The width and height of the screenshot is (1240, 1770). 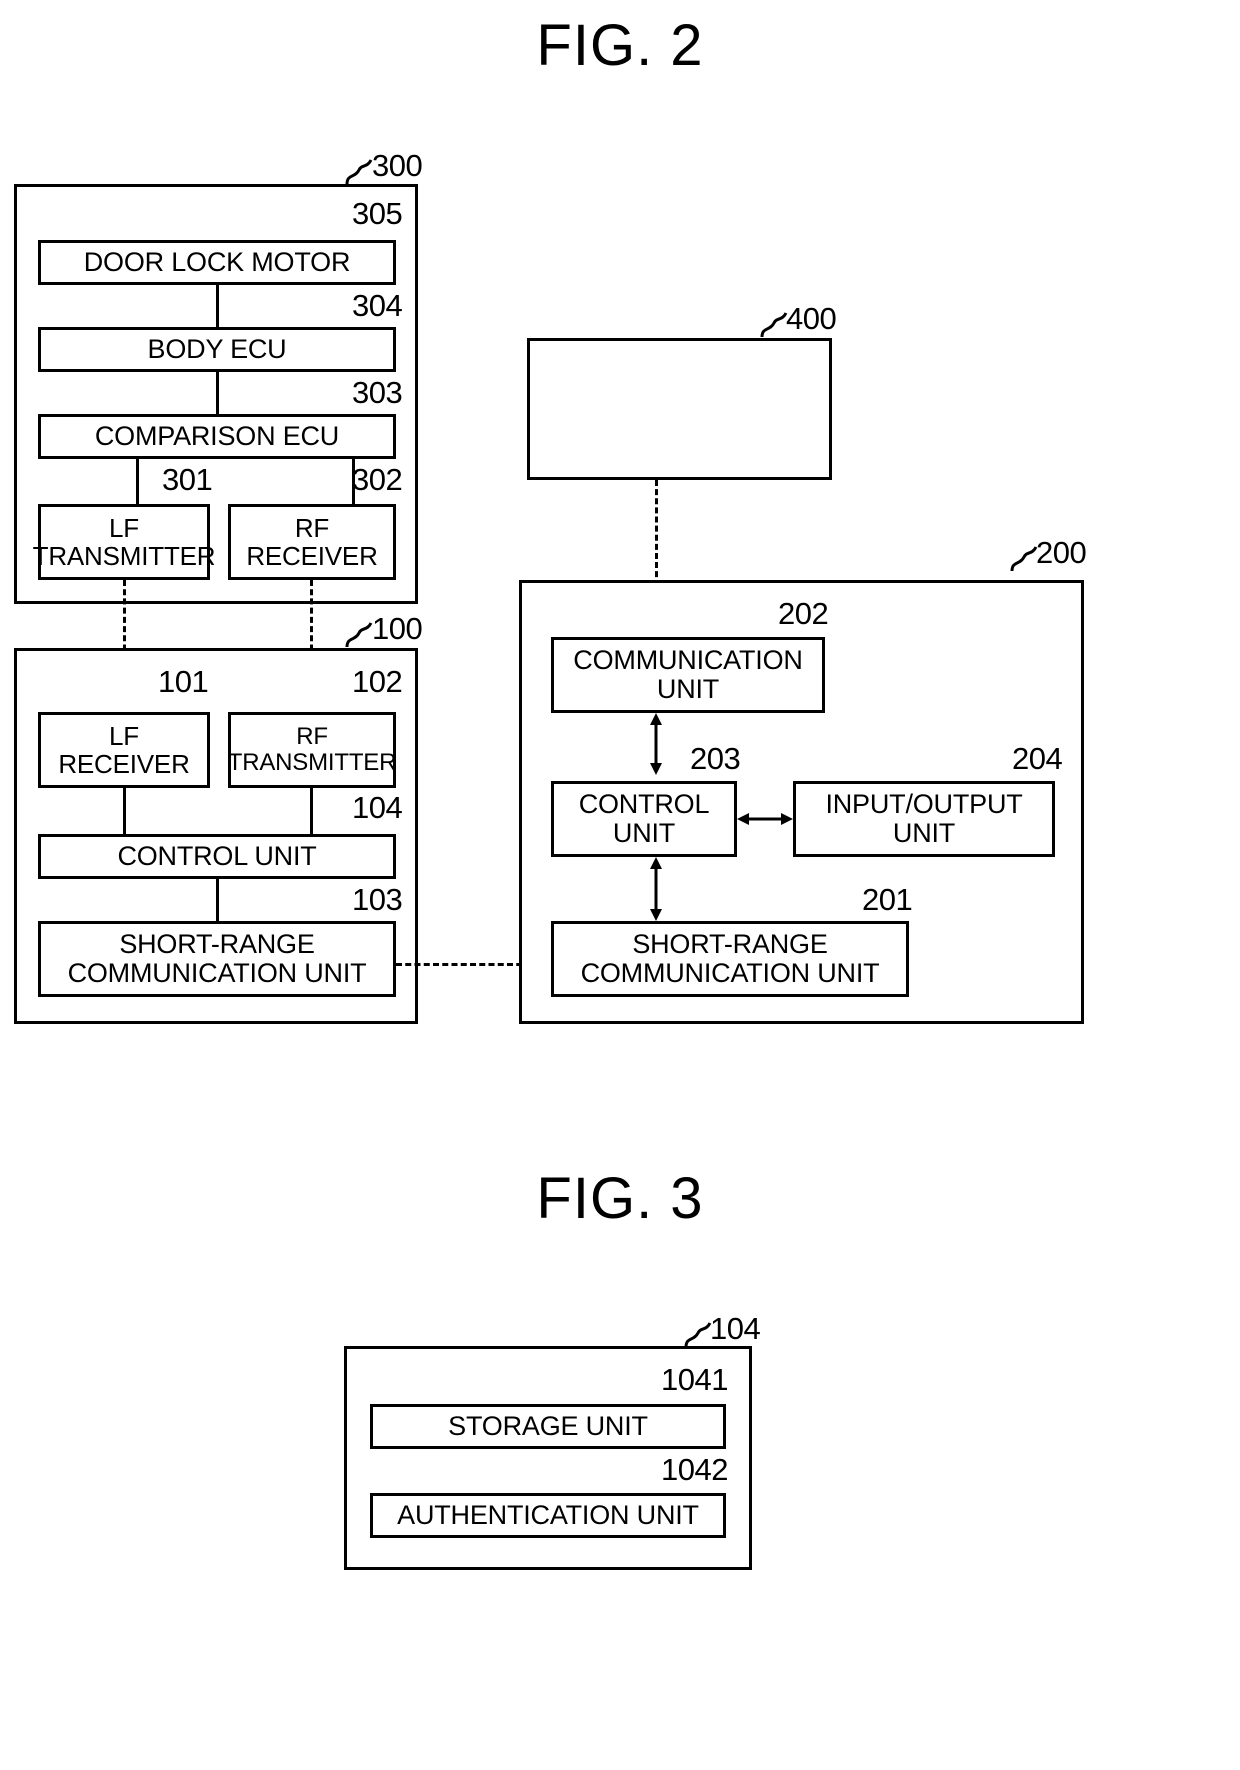 I want to click on ref-103: 103, so click(x=377, y=899).